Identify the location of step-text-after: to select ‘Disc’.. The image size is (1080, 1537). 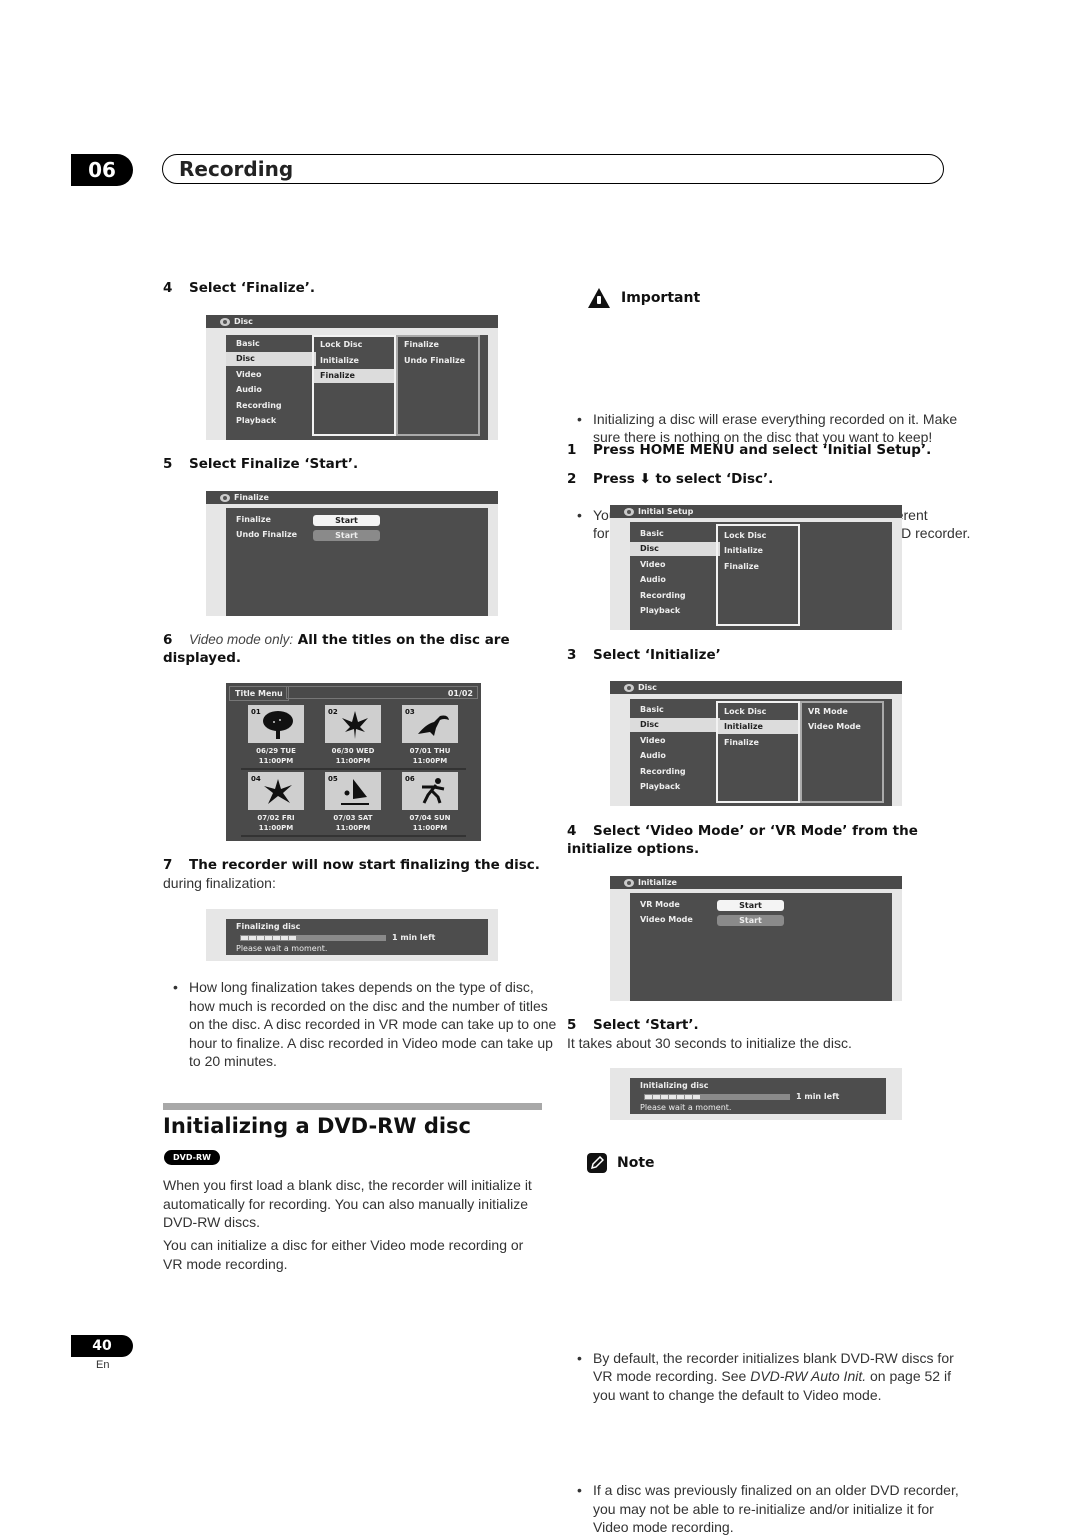
(714, 479).